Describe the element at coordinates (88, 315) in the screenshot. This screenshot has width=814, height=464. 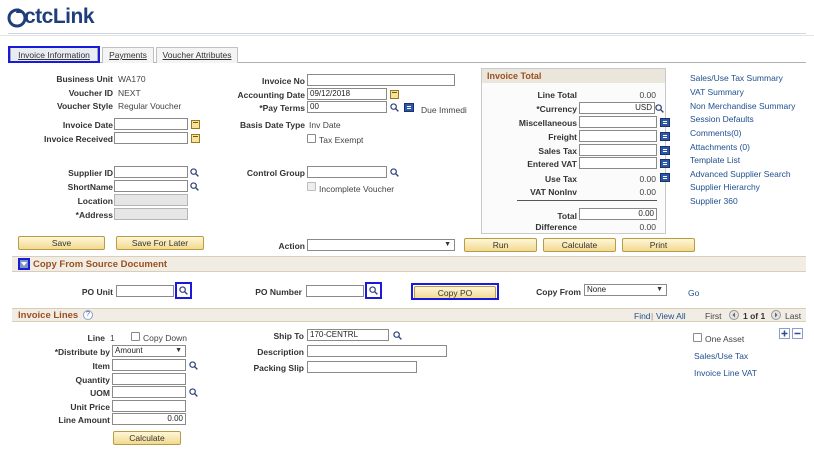
I see `help-icon: ?` at that location.